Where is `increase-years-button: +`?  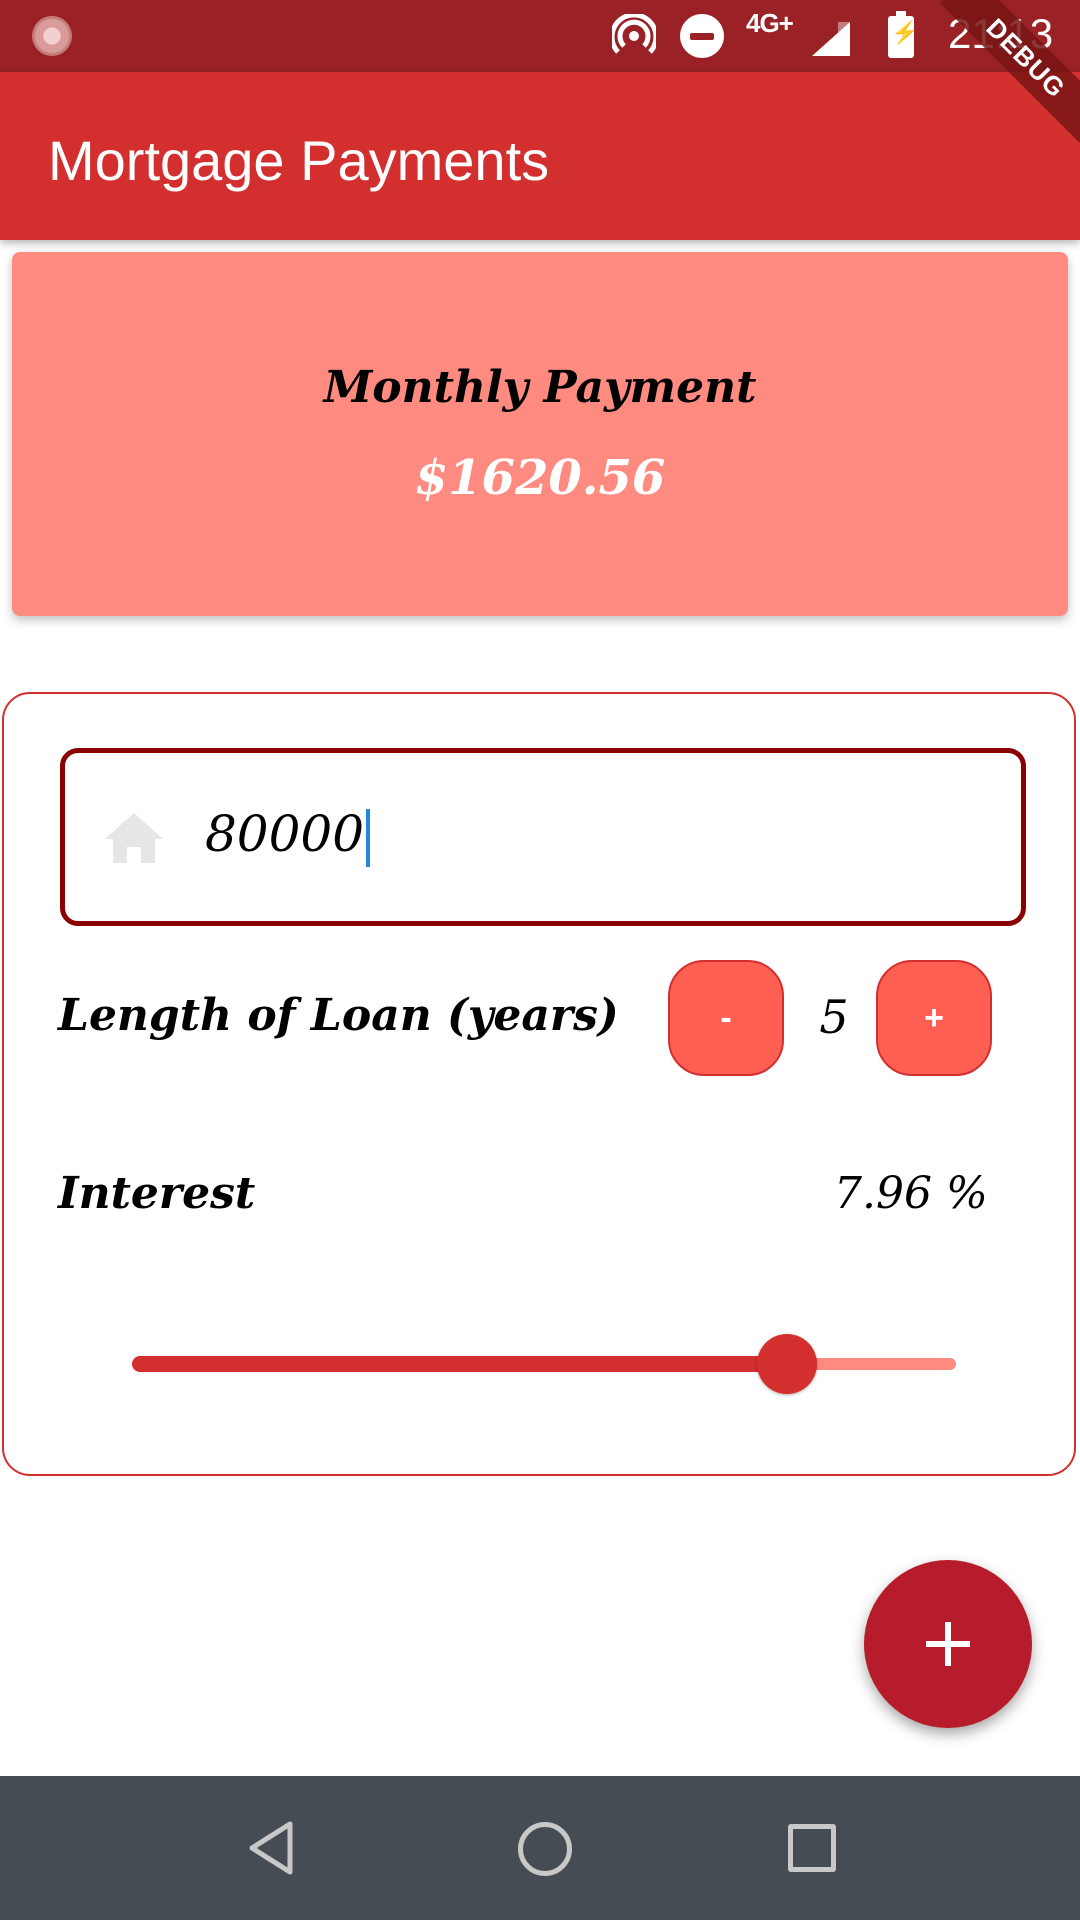 increase-years-button: + is located at coordinates (934, 1018).